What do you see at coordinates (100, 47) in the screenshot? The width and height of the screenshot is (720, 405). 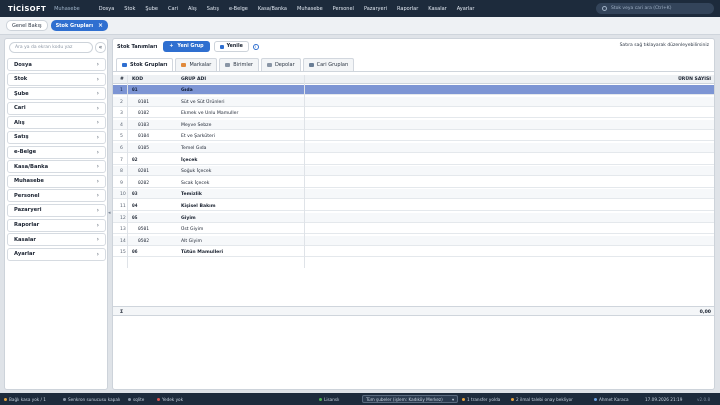 I see `collapse-sidebar-button: «` at bounding box center [100, 47].